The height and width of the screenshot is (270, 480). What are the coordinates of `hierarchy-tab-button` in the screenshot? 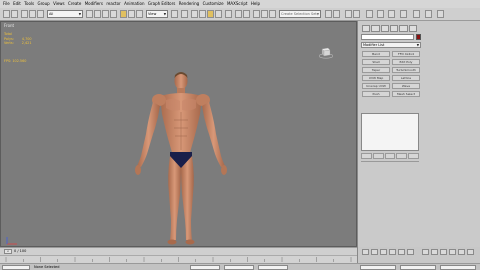 It's located at (391, 14).